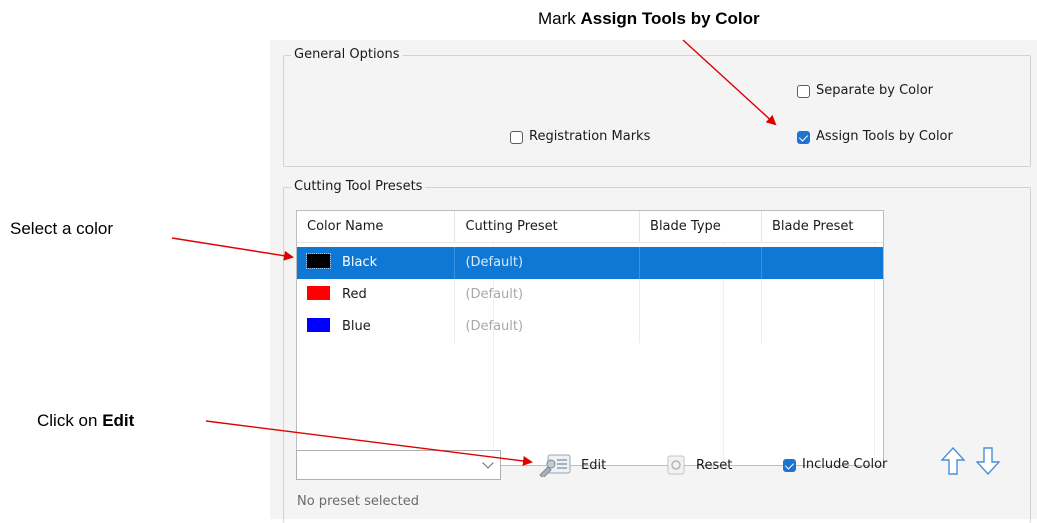 Image resolution: width=1037 pixels, height=523 pixels. I want to click on include-color-checkbox: Include Color, so click(835, 465).